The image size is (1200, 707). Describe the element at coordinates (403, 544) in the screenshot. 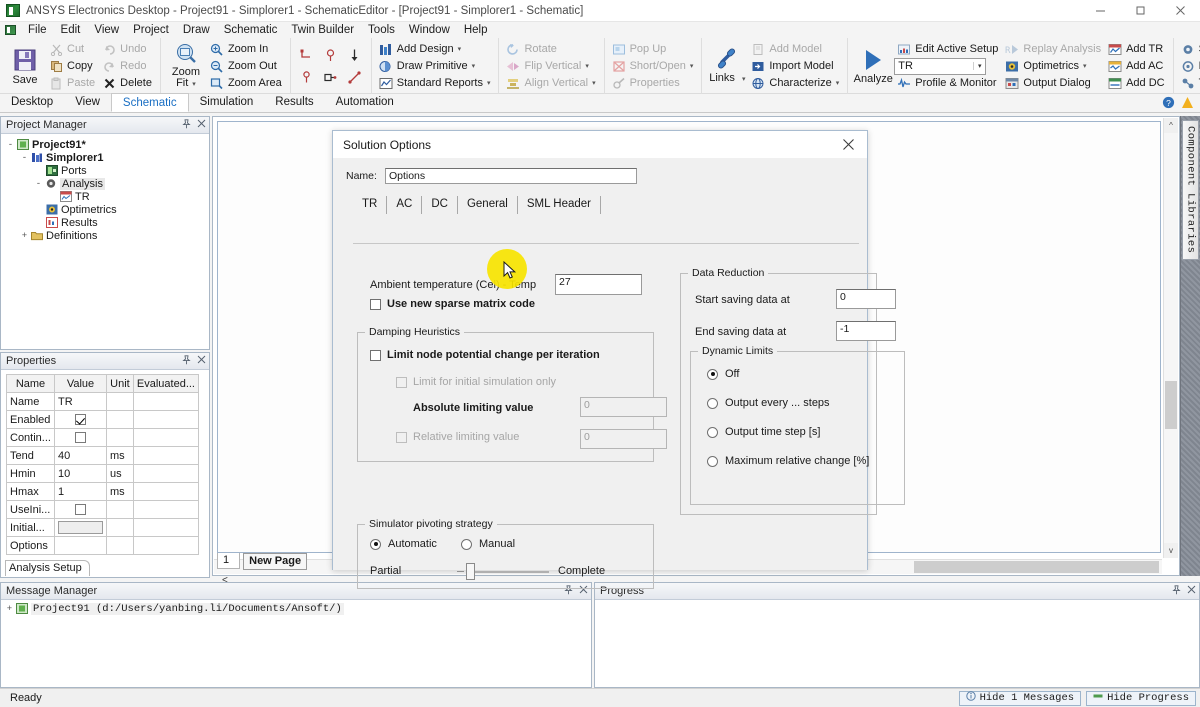

I see `pivoting-automatic-row: Automatic` at that location.